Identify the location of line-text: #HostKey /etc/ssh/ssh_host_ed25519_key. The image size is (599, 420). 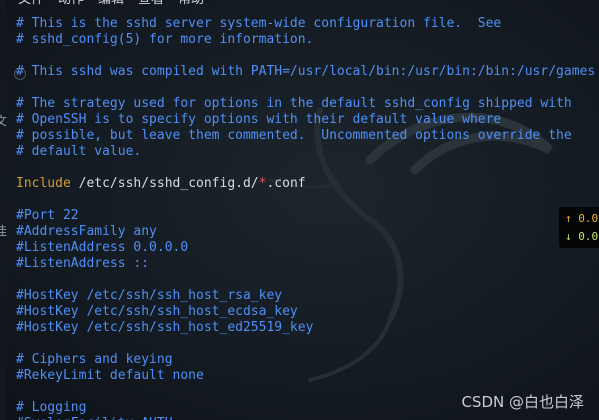
(165, 327).